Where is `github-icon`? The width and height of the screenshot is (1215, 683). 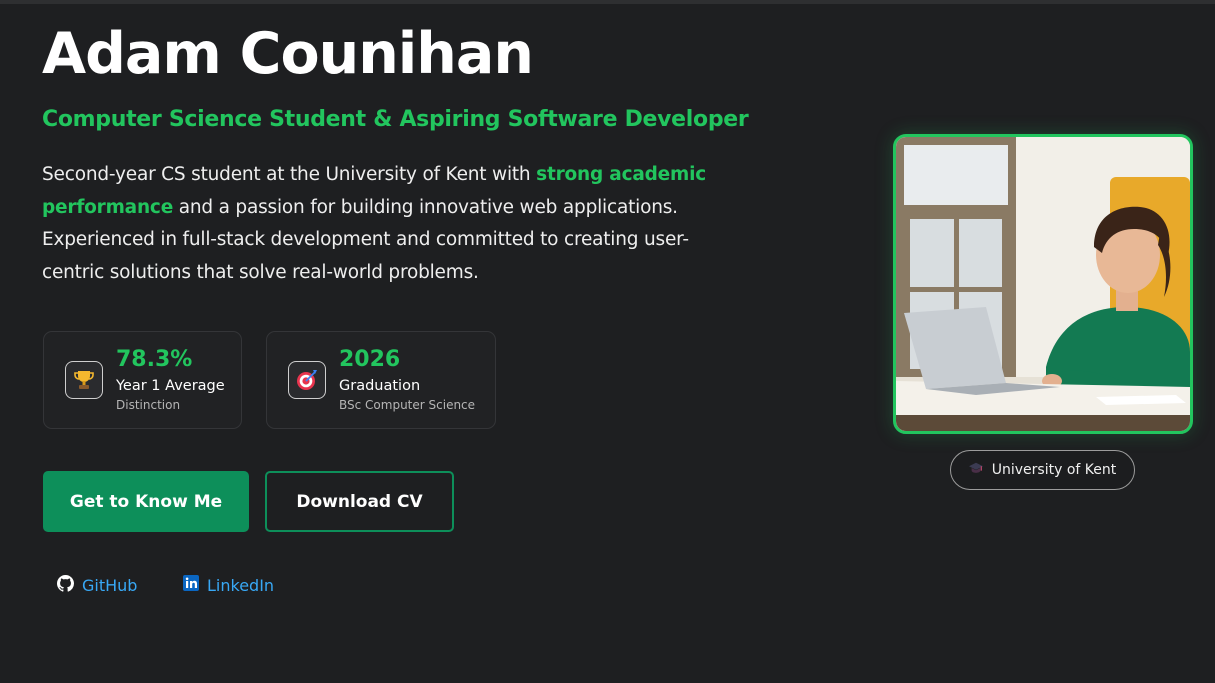 github-icon is located at coordinates (65, 585).